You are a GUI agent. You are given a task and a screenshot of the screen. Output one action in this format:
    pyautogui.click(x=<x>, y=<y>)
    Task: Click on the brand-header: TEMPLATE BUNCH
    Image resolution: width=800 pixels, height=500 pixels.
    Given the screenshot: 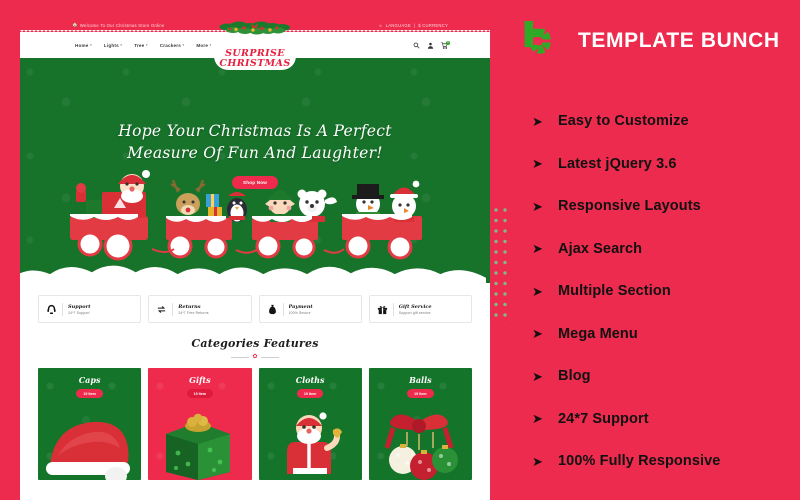 What is the action you would take?
    pyautogui.click(x=654, y=41)
    